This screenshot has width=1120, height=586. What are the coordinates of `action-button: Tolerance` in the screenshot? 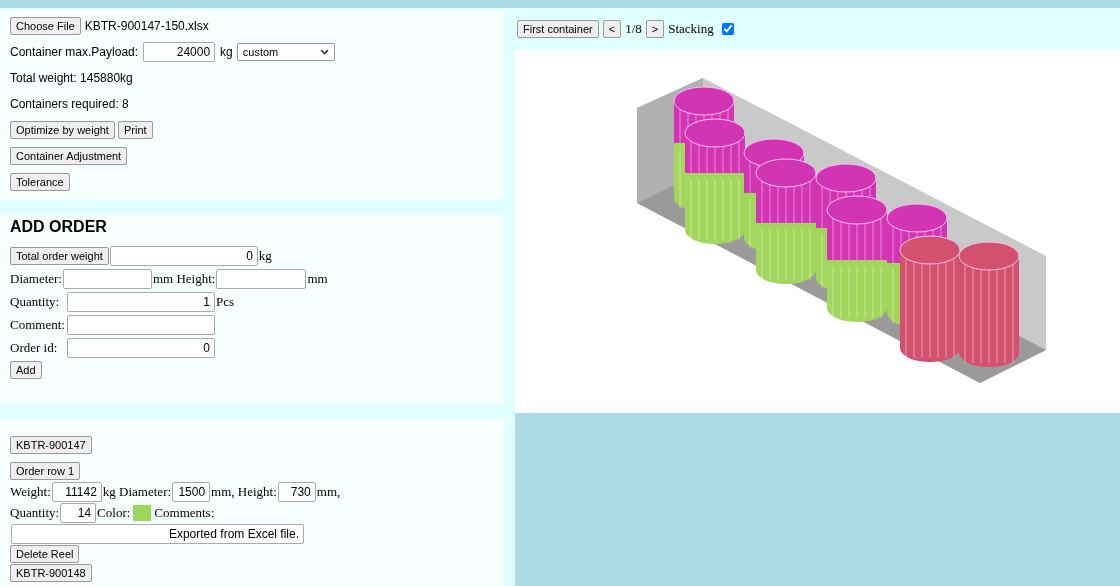 It's located at (40, 182).